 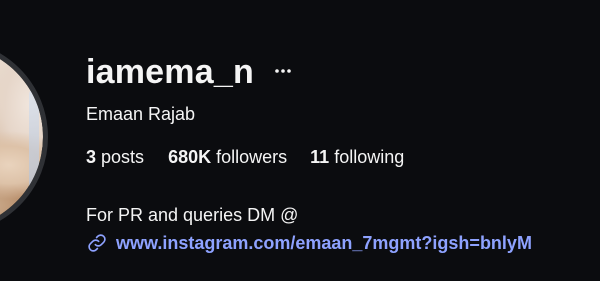 I want to click on followers-count-value: 680K, so click(x=190, y=157).